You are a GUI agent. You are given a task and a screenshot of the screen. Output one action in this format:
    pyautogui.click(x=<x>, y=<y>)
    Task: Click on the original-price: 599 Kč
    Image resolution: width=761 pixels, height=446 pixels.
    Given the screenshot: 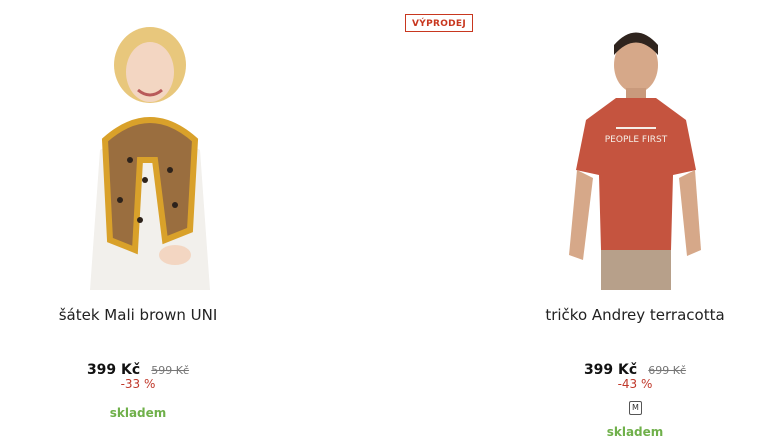 What is the action you would take?
    pyautogui.click(x=170, y=370)
    